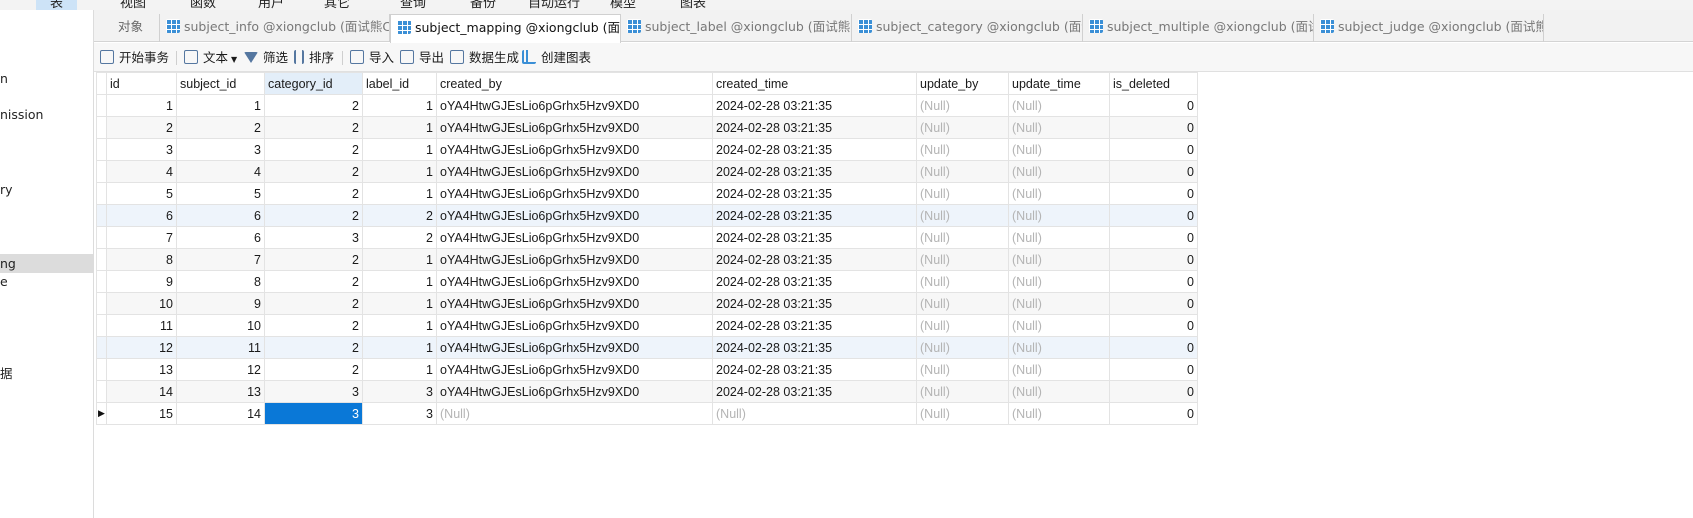 The image size is (1693, 518). What do you see at coordinates (1059, 83) in the screenshot?
I see `column-header-update-time: update_time` at bounding box center [1059, 83].